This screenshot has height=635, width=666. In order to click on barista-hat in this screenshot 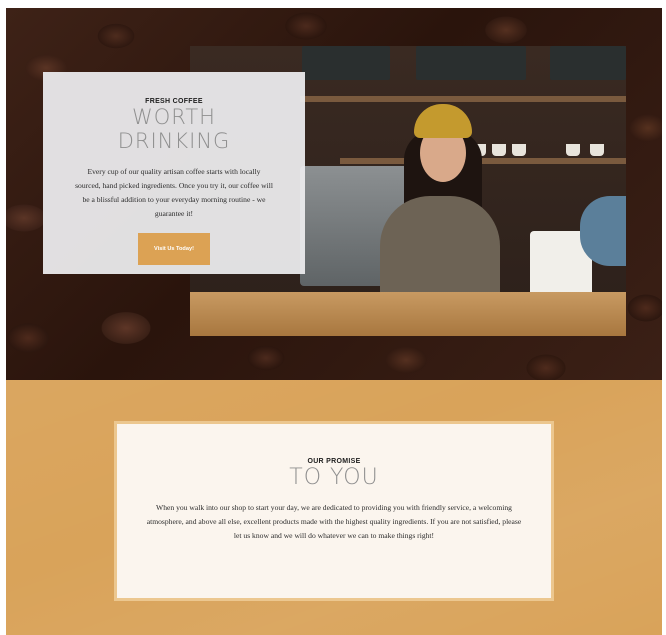, I will do `click(443, 121)`.